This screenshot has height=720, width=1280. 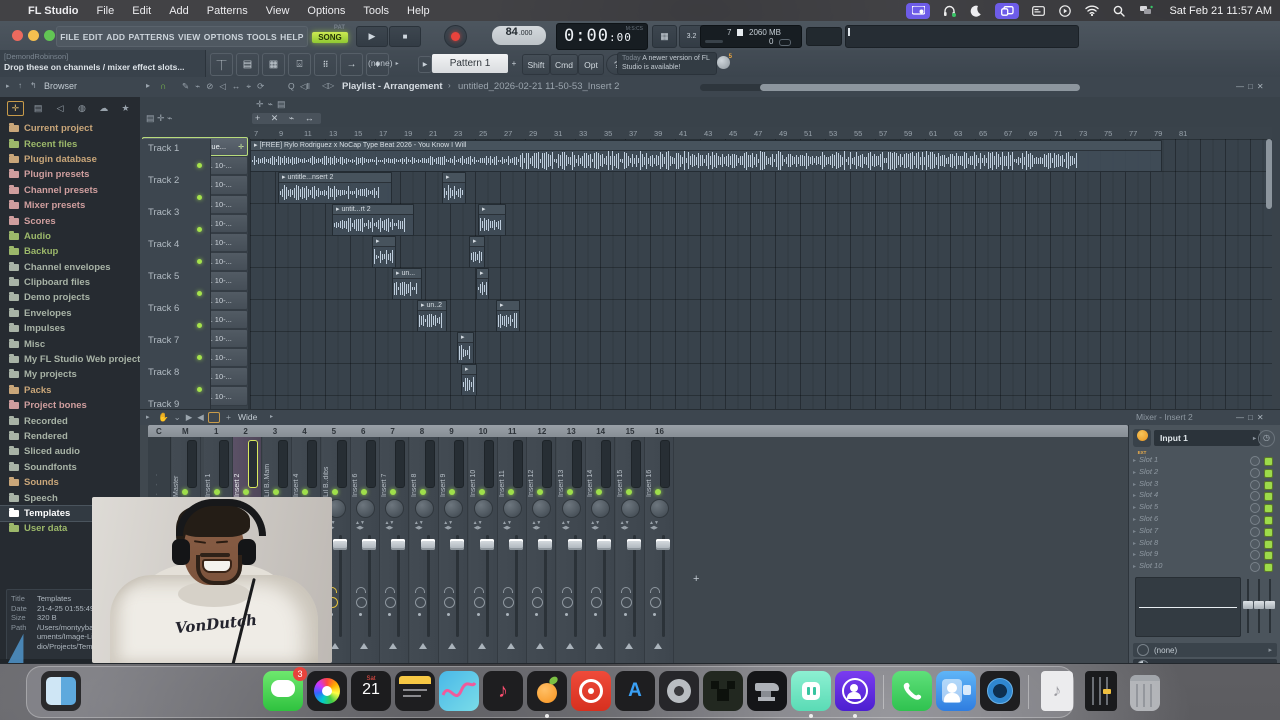 What do you see at coordinates (70, 405) in the screenshot?
I see `sidebar-item-project-bones: Project bones` at bounding box center [70, 405].